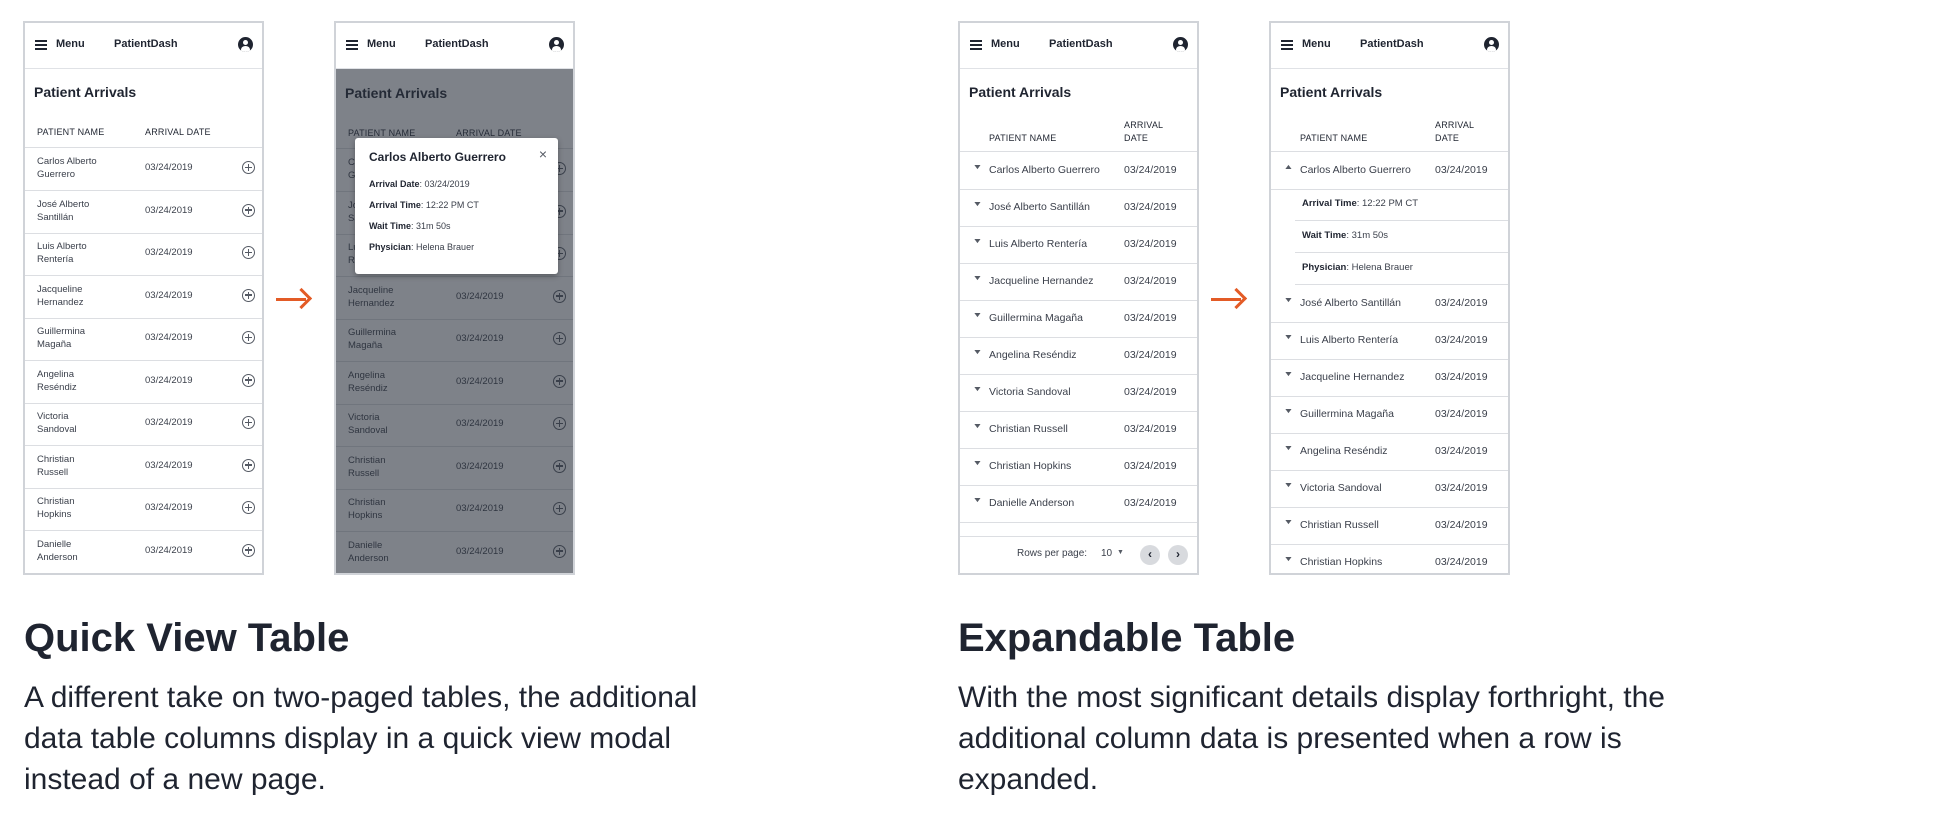 The height and width of the screenshot is (820, 1942). What do you see at coordinates (143, 339) in the screenshot?
I see `table-row: Guillermina Magaña 03/24/2019` at bounding box center [143, 339].